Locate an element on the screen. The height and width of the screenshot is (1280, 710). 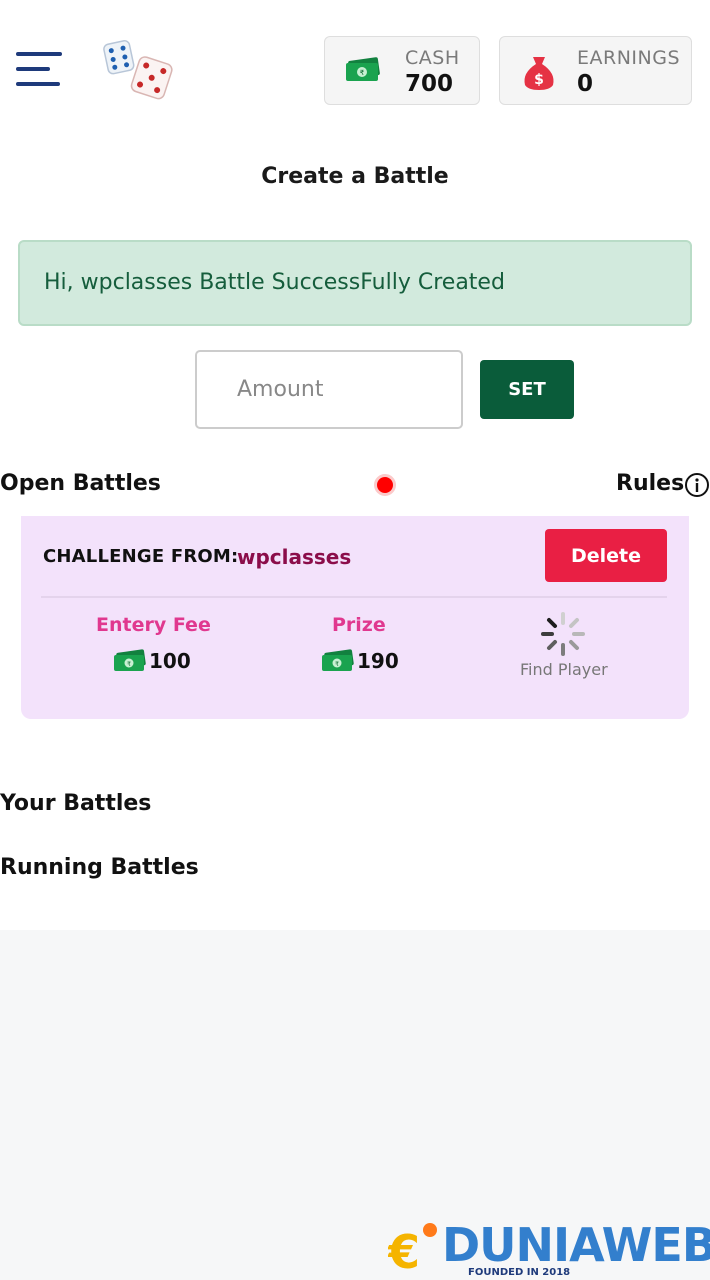
dice-logo is located at coordinates (140, 71).